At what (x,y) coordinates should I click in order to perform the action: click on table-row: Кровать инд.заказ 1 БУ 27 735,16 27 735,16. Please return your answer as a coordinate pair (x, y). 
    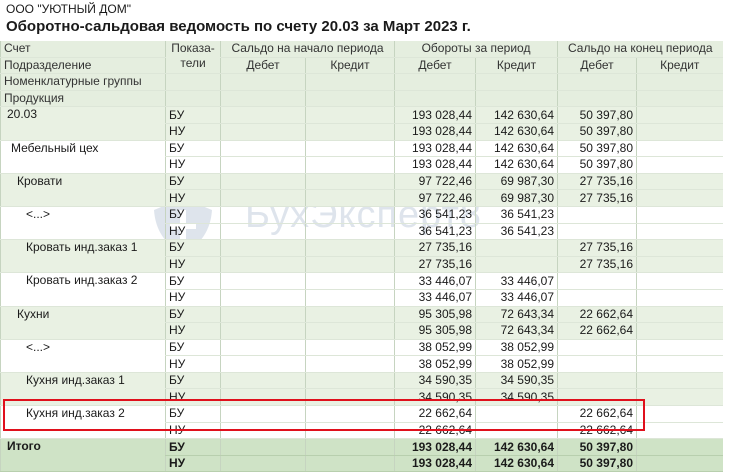
    Looking at the image, I should click on (361, 256).